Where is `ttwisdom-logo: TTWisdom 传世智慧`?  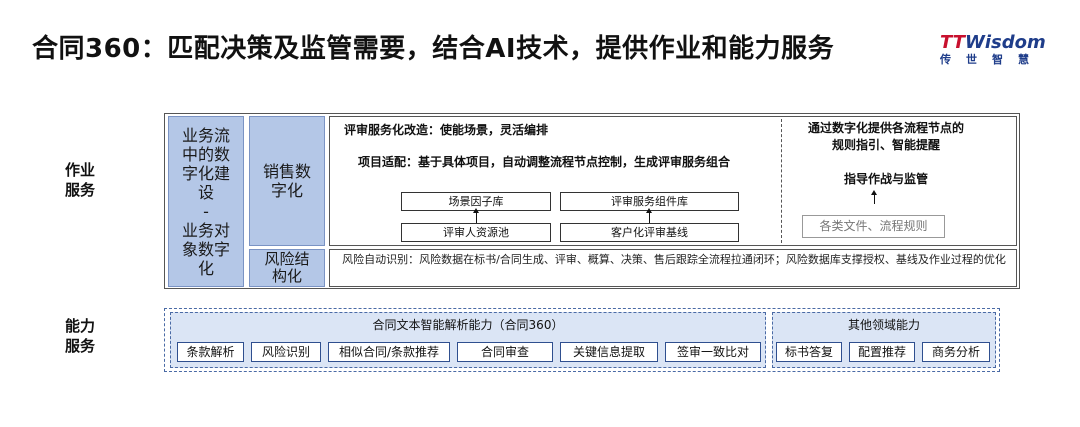
ttwisdom-logo: TTWisdom 传世智慧 is located at coordinates (993, 49).